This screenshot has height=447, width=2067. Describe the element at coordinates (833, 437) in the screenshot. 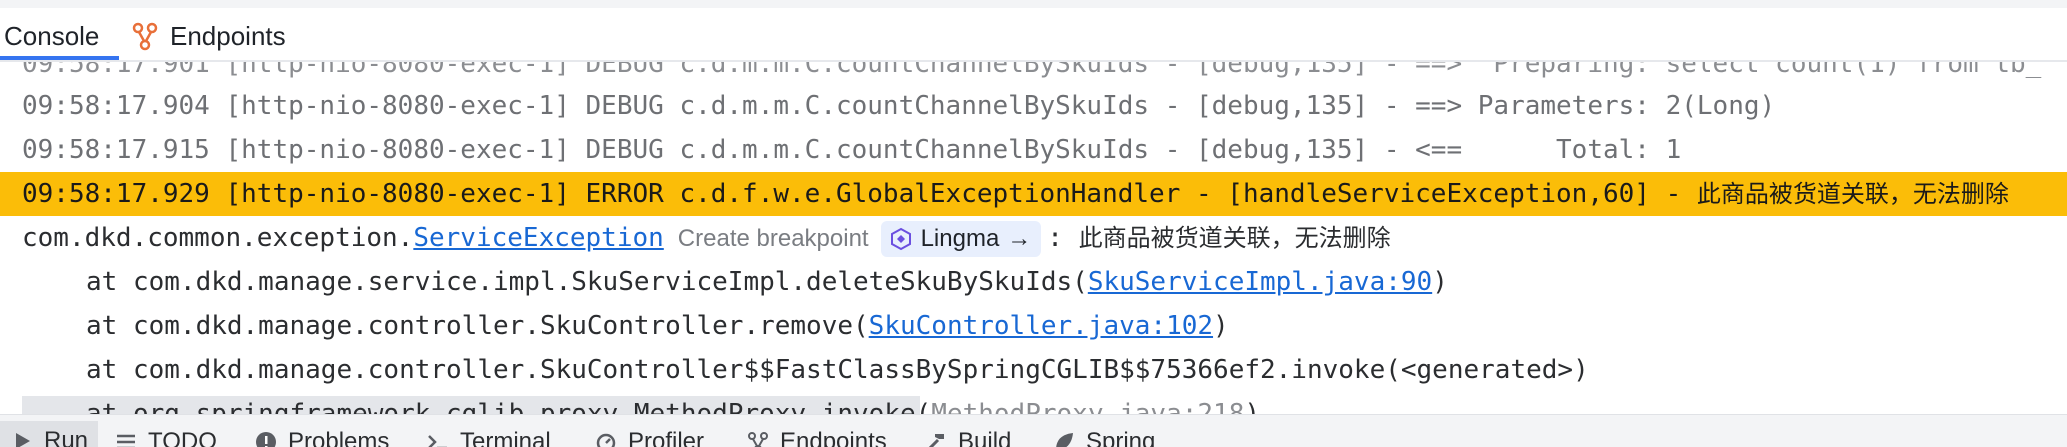

I see `tool-tab-endpoints-label: Endpoints` at that location.